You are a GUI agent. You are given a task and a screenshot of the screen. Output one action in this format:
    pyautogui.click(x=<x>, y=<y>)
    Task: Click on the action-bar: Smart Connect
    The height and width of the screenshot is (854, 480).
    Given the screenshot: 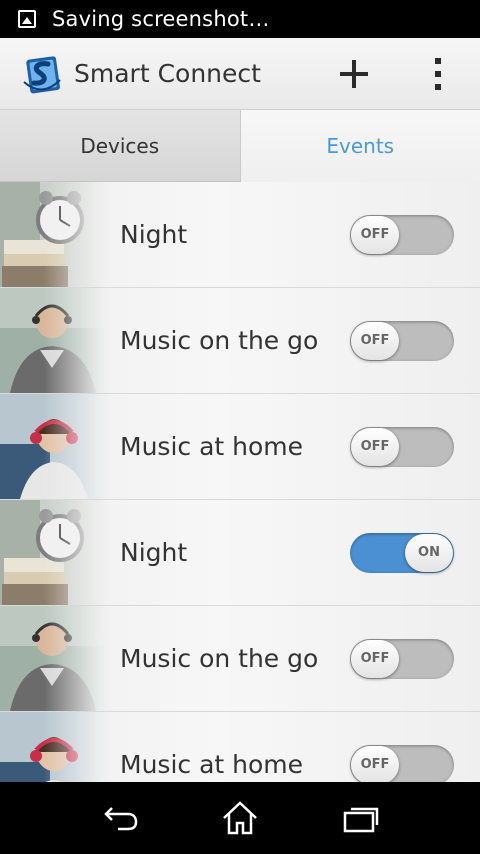 What is the action you would take?
    pyautogui.click(x=240, y=74)
    